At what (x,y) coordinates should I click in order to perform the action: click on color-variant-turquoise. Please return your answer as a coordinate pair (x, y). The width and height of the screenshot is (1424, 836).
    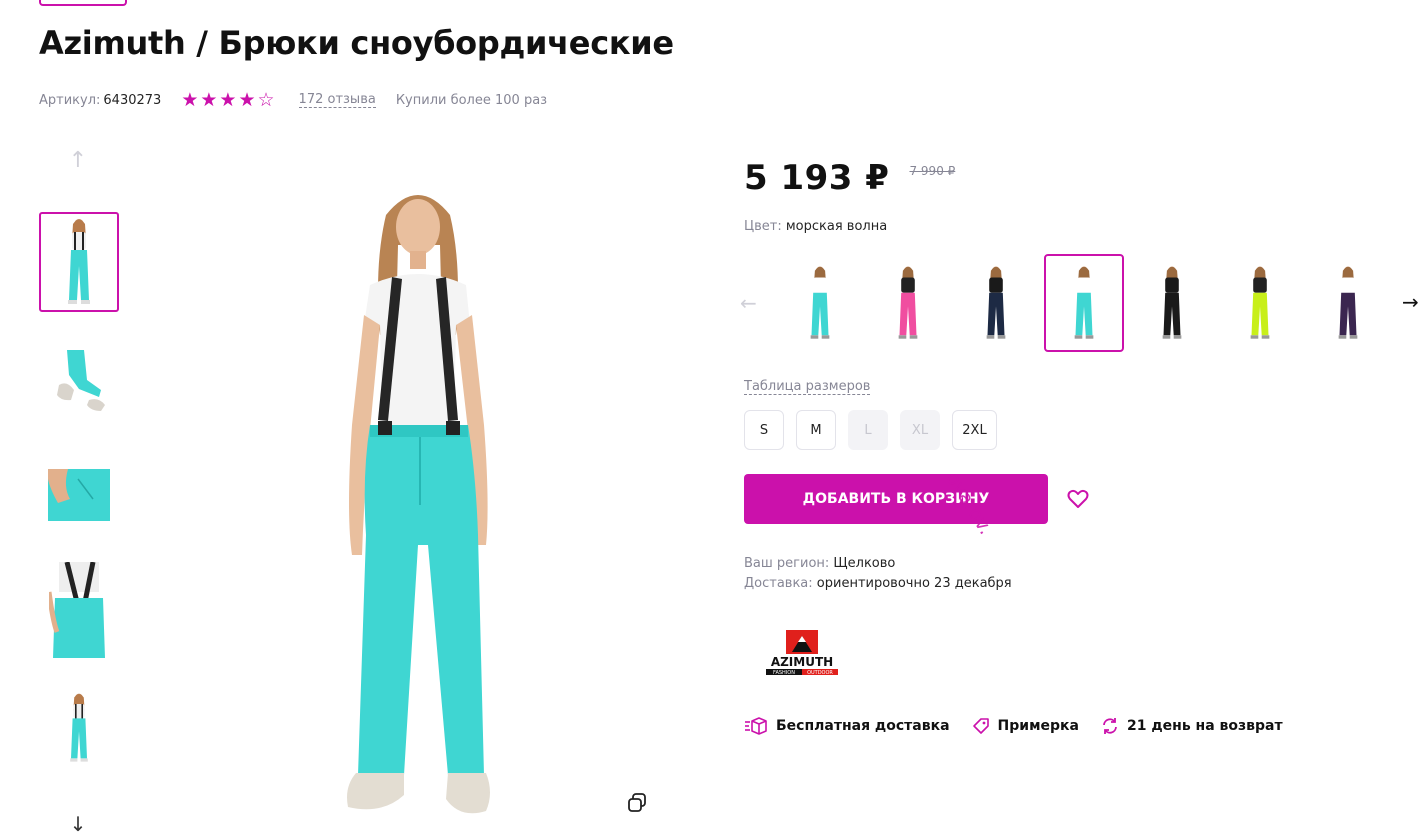
    Looking at the image, I should click on (820, 303).